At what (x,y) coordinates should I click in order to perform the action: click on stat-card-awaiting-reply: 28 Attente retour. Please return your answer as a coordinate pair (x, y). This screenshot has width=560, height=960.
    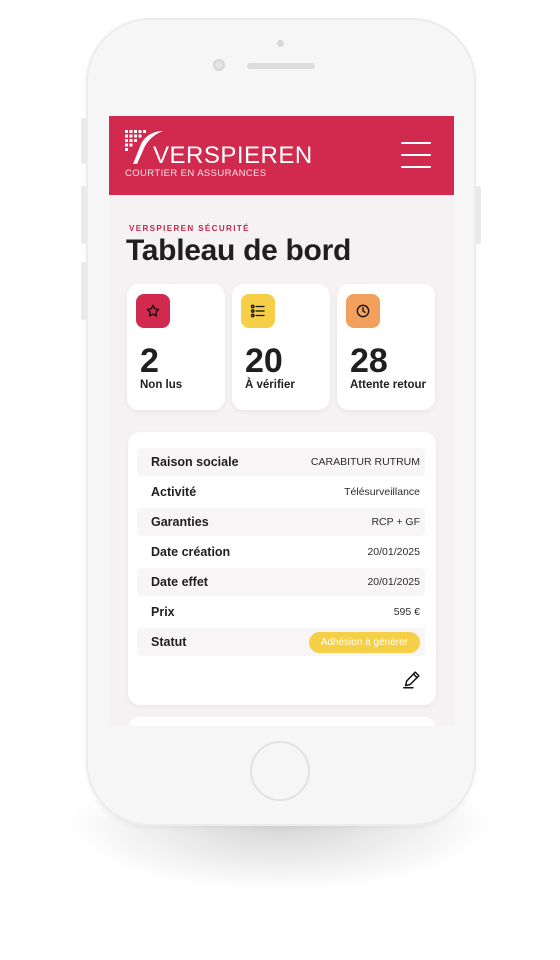
    Looking at the image, I should click on (386, 347).